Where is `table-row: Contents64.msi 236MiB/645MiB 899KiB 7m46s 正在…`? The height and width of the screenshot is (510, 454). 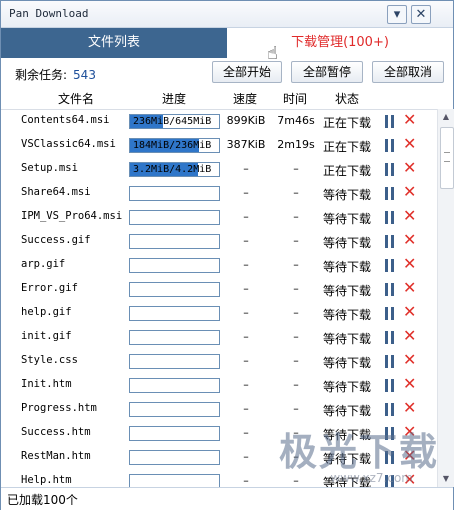 table-row: Contents64.msi 236MiB/645MiB 899KiB 7m46s 正在… is located at coordinates (218, 121).